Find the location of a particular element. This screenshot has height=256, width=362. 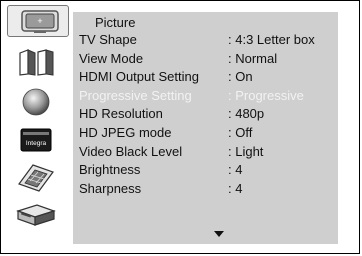

disc-icon is located at coordinates (36, 102).